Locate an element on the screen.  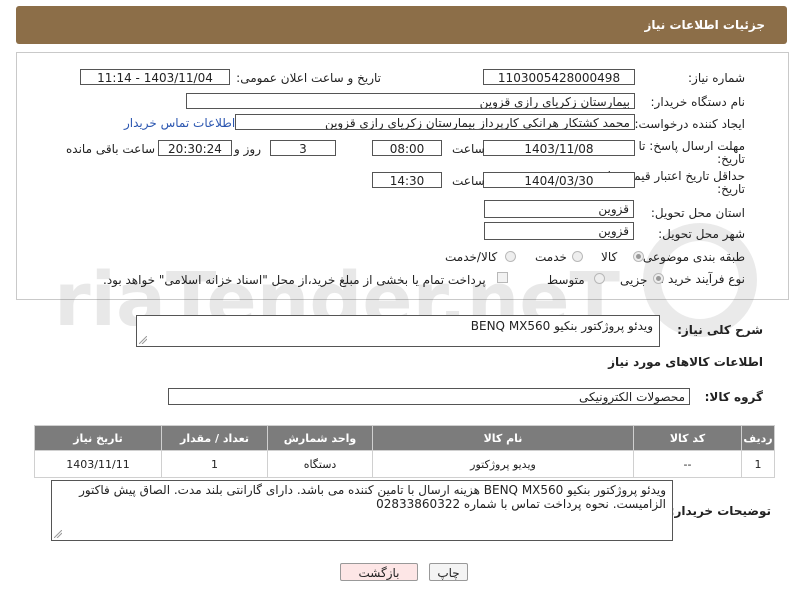
purchase-type-label: نوع فرآیند خرید : is located at coordinates (702, 279).